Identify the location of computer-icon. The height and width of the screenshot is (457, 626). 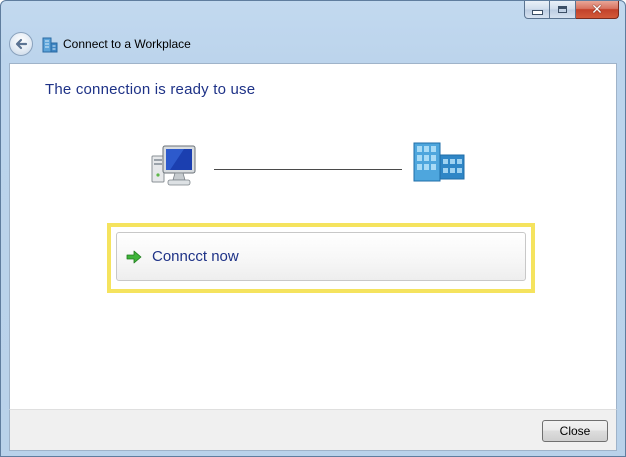
(174, 166).